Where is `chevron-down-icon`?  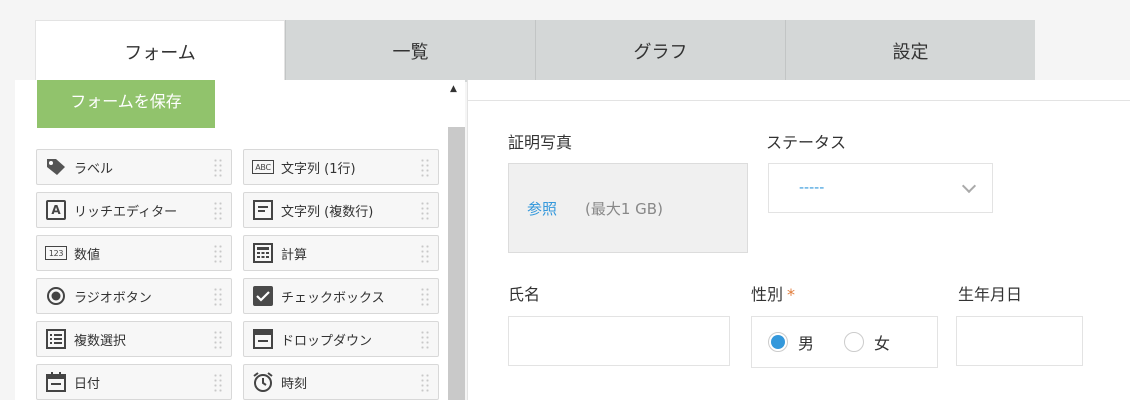
chevron-down-icon is located at coordinates (969, 185).